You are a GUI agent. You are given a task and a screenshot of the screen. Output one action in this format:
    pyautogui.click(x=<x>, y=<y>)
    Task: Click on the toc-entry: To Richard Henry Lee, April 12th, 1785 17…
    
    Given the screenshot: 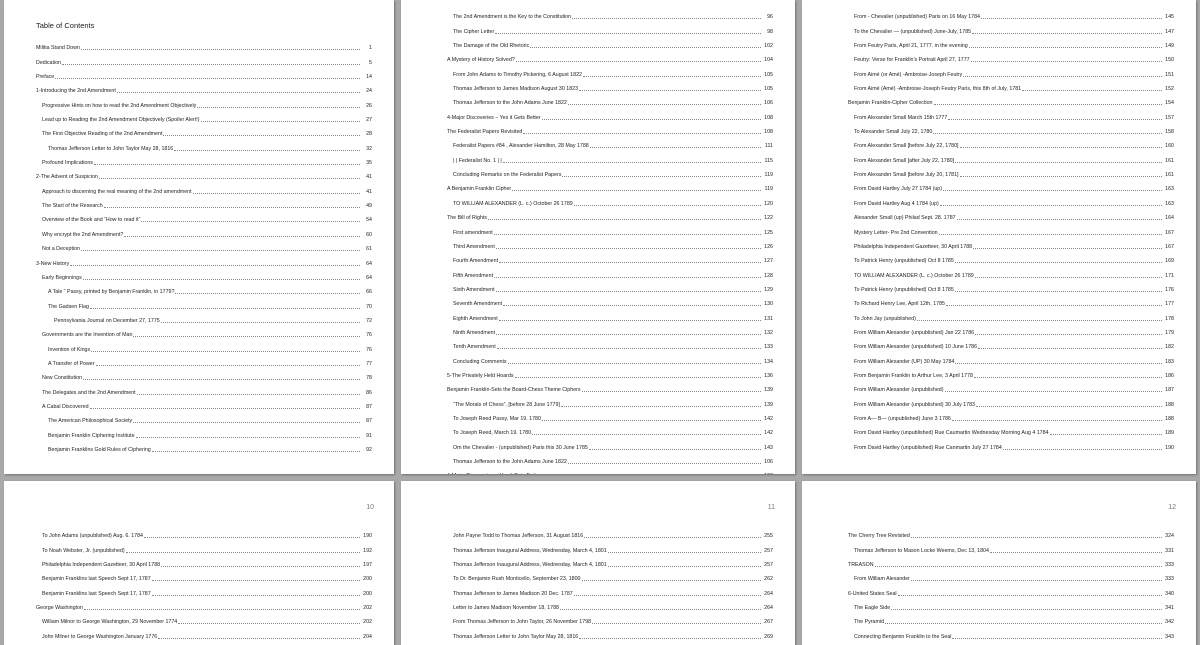 What is the action you would take?
    pyautogui.click(x=999, y=300)
    